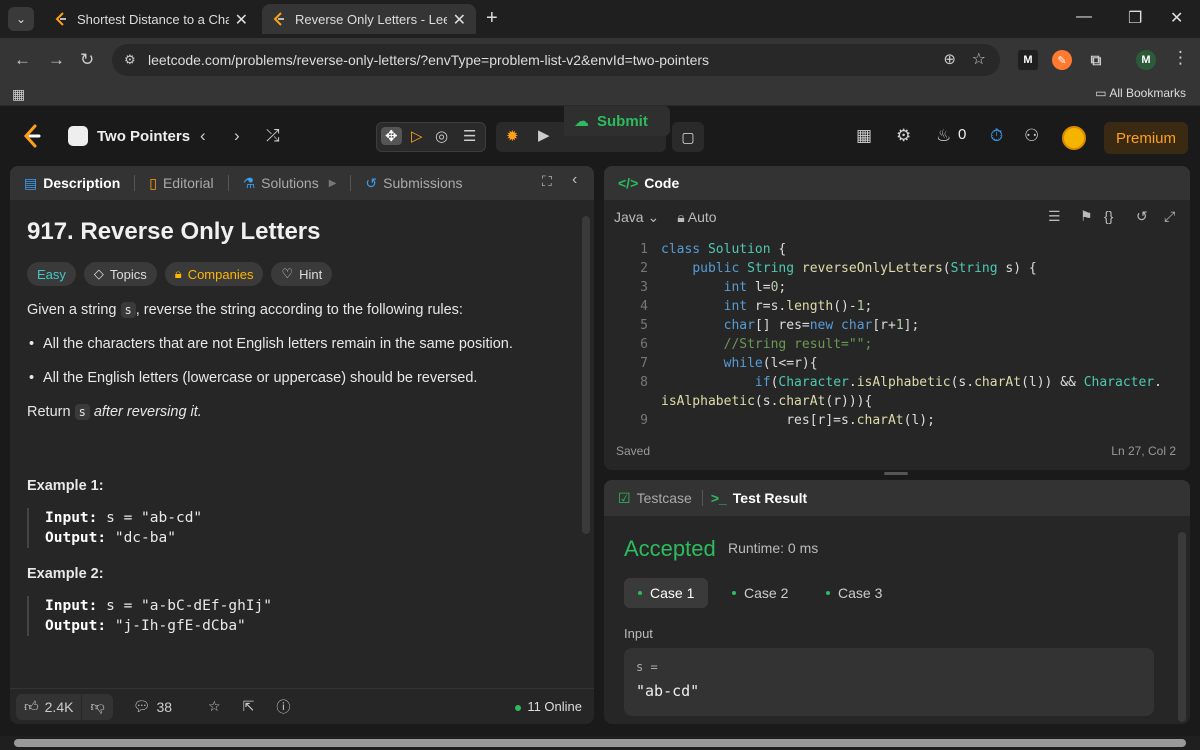 This screenshot has height=750, width=1200. I want to click on dislike-button: 👎︎, so click(97, 706).